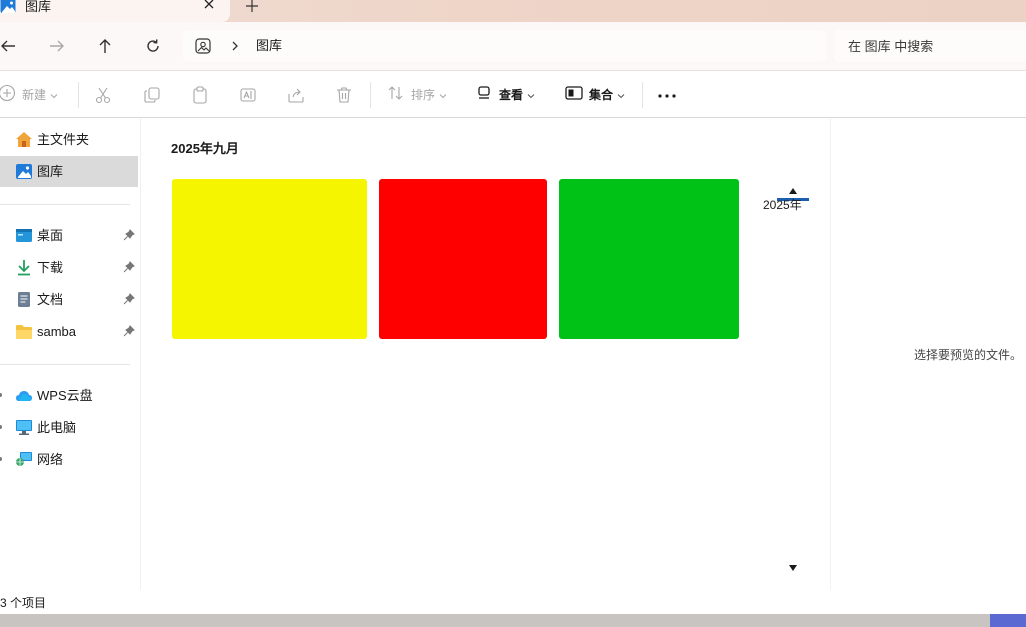 This screenshot has width=1026, height=627. What do you see at coordinates (24, 267) in the screenshot?
I see `download-icon` at bounding box center [24, 267].